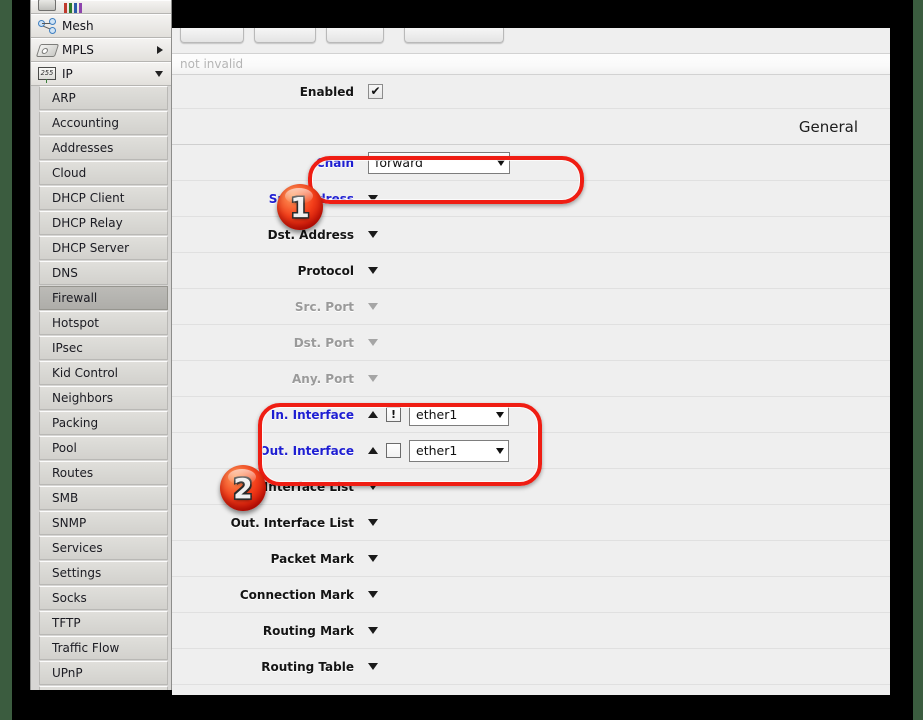  What do you see at coordinates (103, 298) in the screenshot?
I see `sidebar-subitem-firewall: Firewall` at bounding box center [103, 298].